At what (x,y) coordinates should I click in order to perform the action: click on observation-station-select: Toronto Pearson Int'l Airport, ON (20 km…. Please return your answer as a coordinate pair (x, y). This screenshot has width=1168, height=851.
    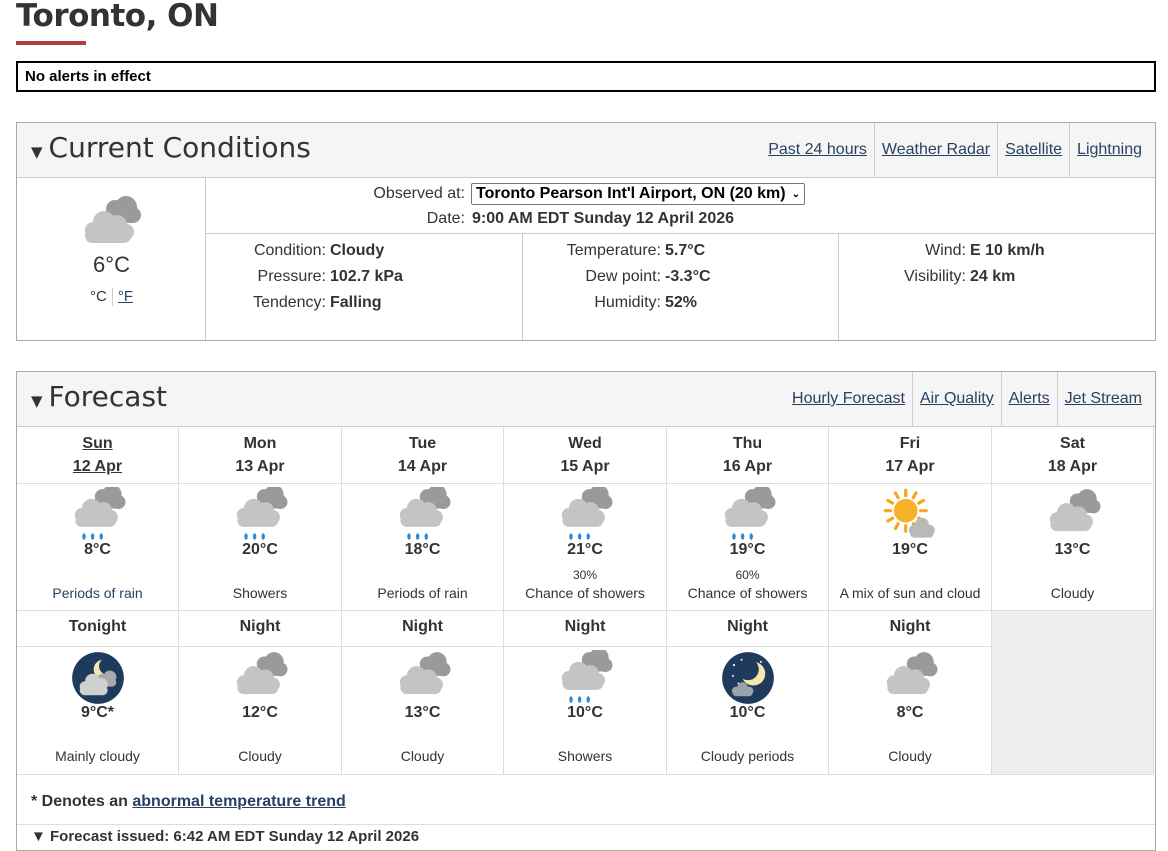
    Looking at the image, I should click on (638, 194).